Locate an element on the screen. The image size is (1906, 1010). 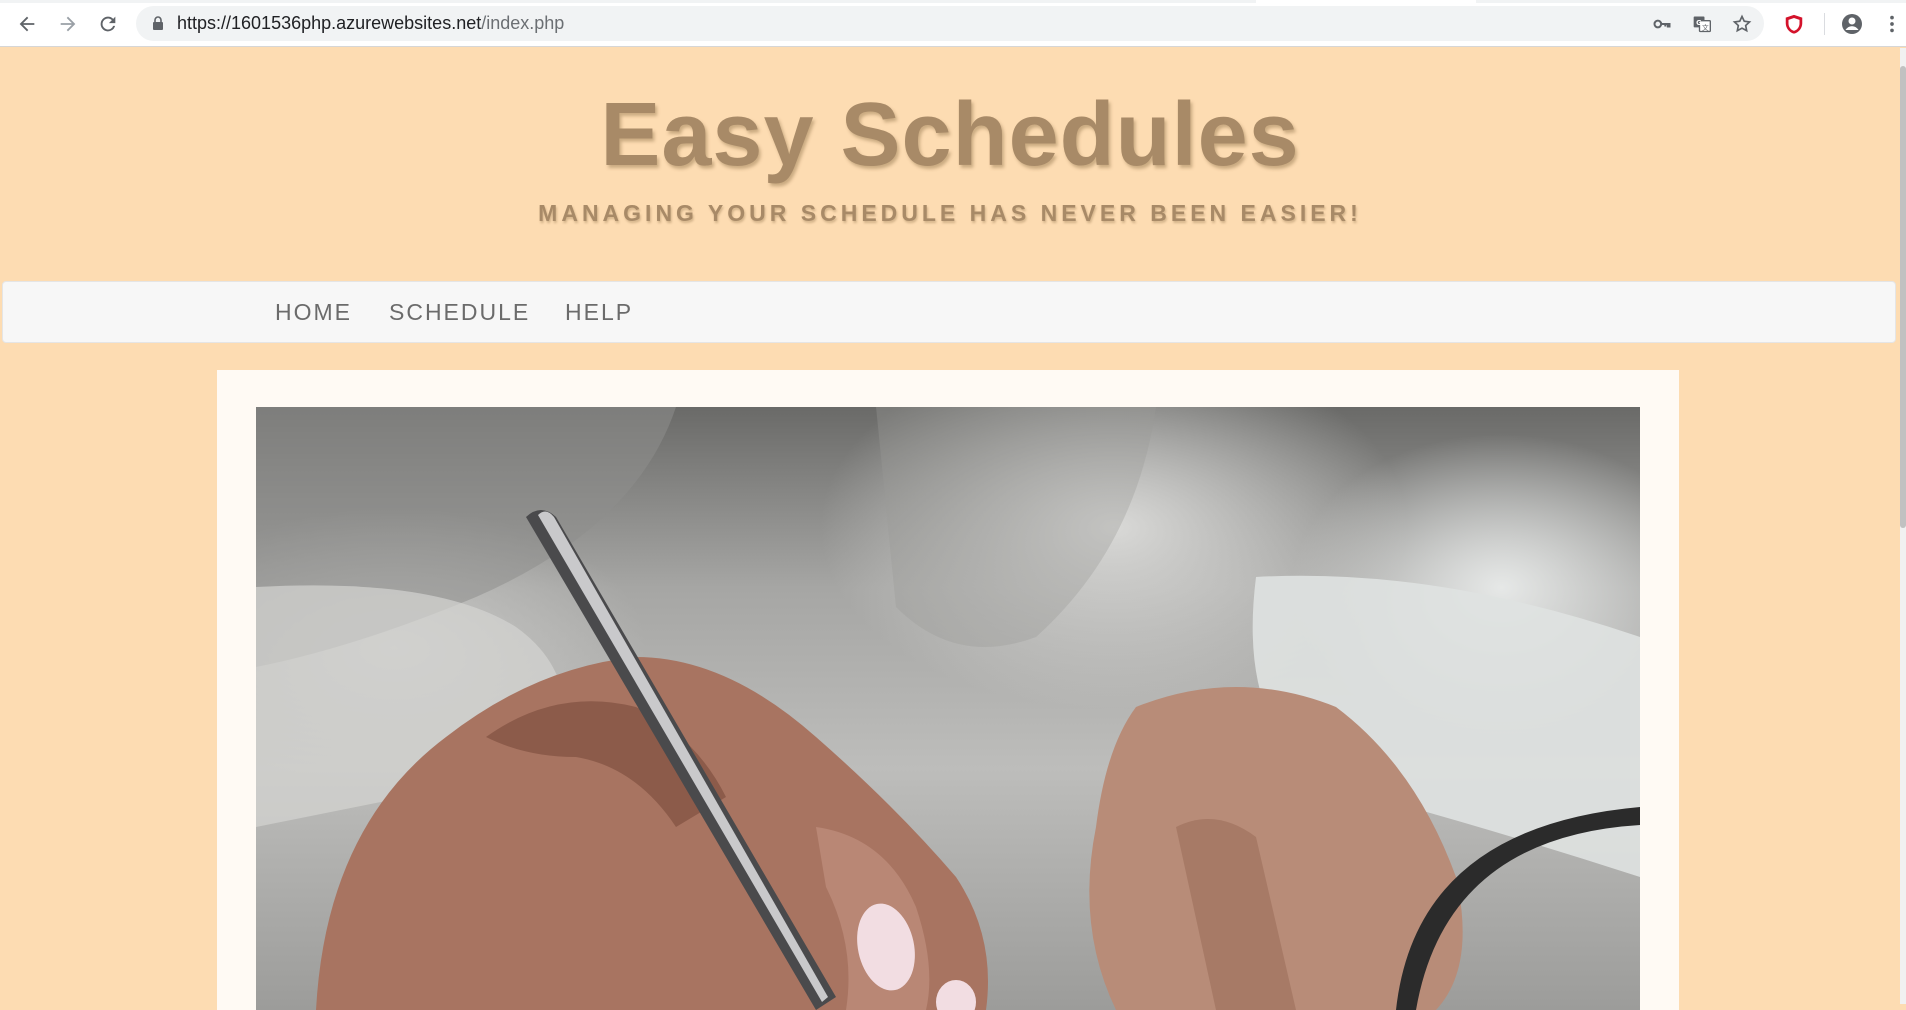
svg-text: 文 is located at coordinates (1705, 27).